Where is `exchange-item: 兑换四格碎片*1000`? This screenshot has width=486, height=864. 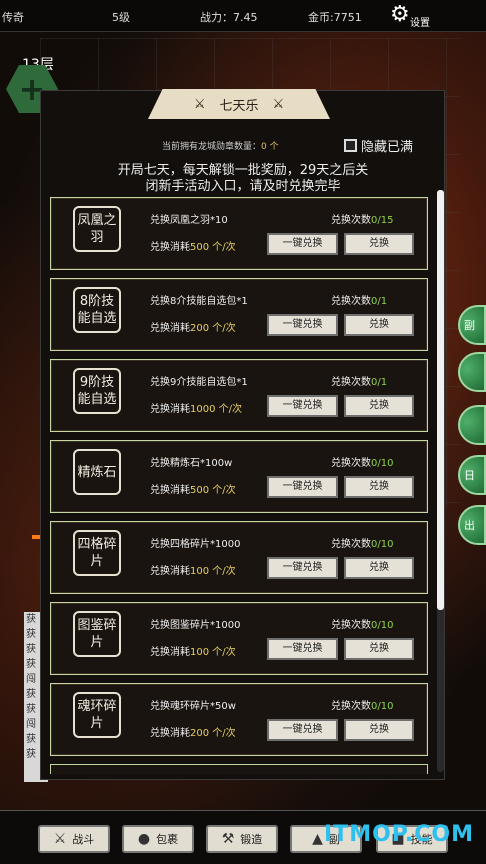 exchange-item: 兑换四格碎片*1000 is located at coordinates (195, 544).